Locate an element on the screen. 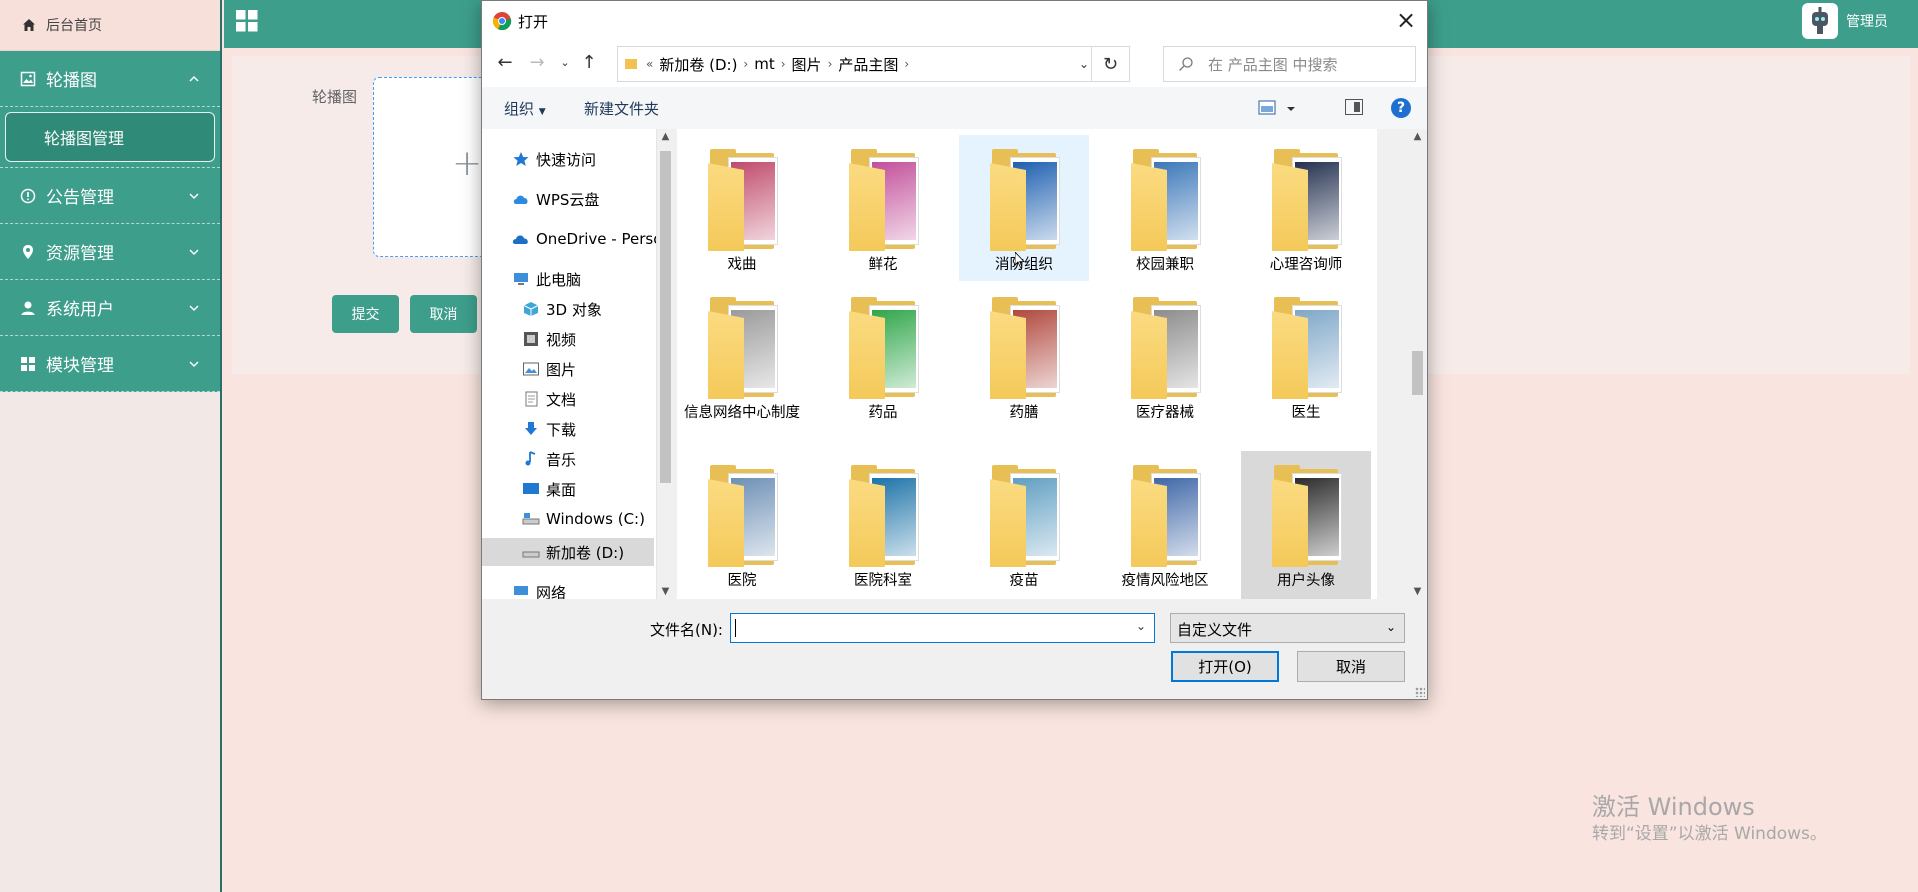  desktop-icon is located at coordinates (531, 488).